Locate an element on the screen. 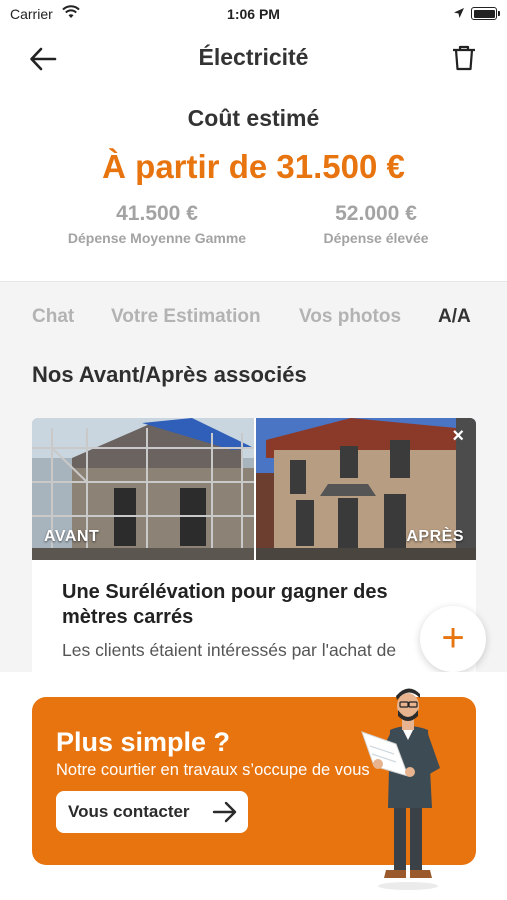 This screenshot has width=507, height=900. clock: 1:06 PM is located at coordinates (253, 14).